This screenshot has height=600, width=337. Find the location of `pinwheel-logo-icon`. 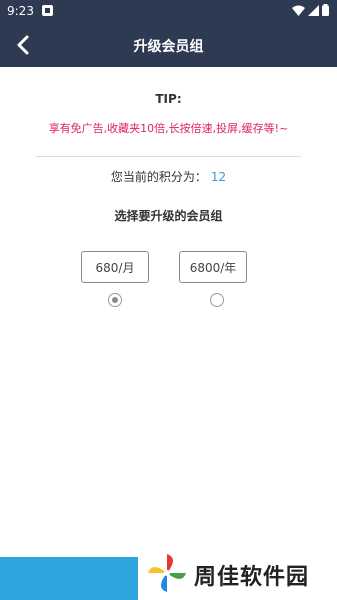

pinwheel-logo-icon is located at coordinates (167, 573).